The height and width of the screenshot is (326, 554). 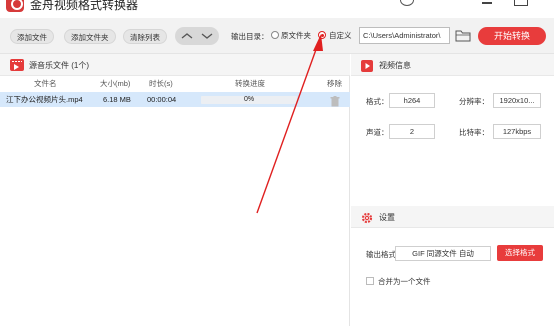 I want to click on settings-title: 设置, so click(x=387, y=217).